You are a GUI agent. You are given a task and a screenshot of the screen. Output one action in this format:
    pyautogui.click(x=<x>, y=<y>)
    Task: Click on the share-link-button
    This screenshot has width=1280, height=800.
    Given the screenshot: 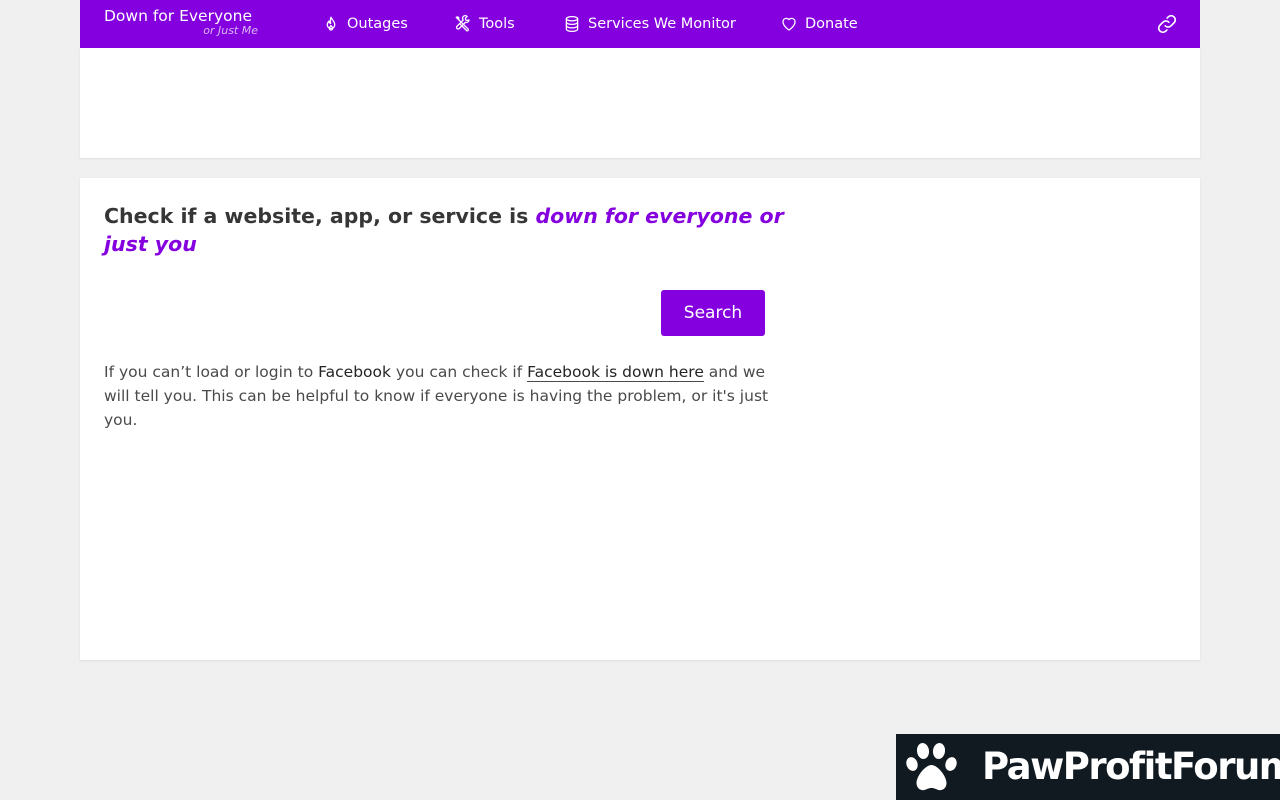 What is the action you would take?
    pyautogui.click(x=1167, y=24)
    